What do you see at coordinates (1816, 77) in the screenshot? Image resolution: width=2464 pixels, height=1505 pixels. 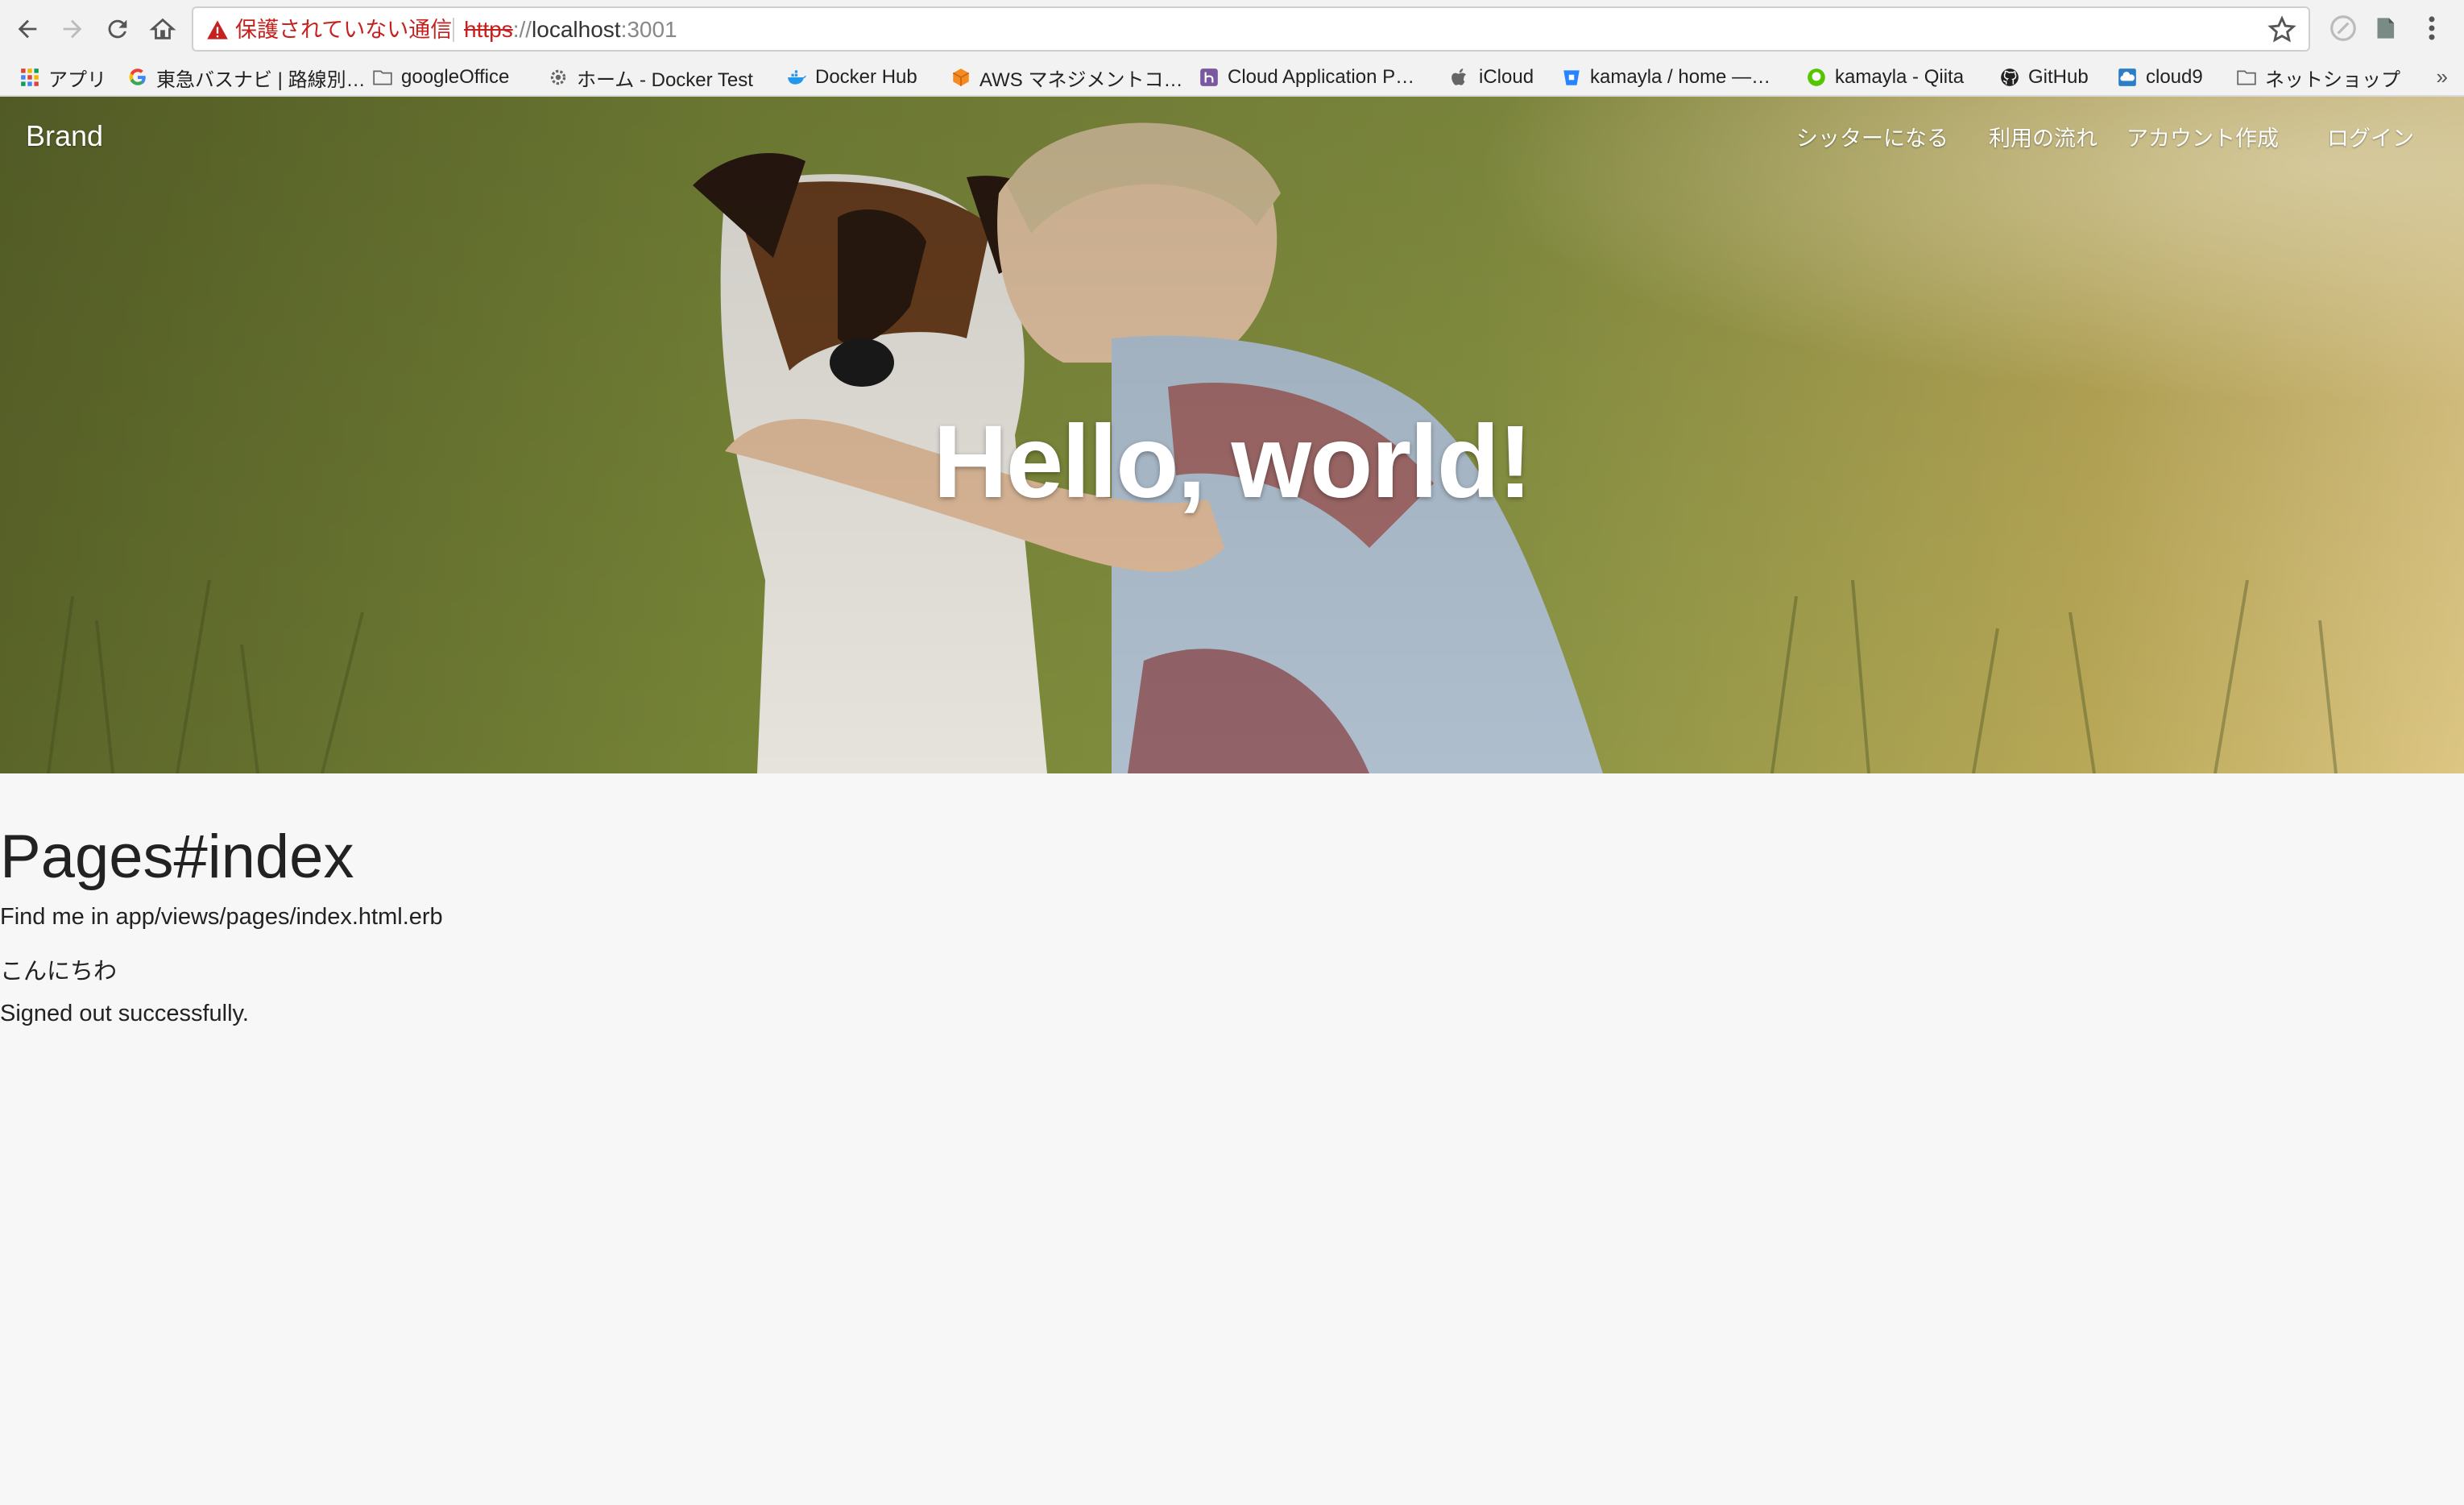 I see `qiita-icon` at bounding box center [1816, 77].